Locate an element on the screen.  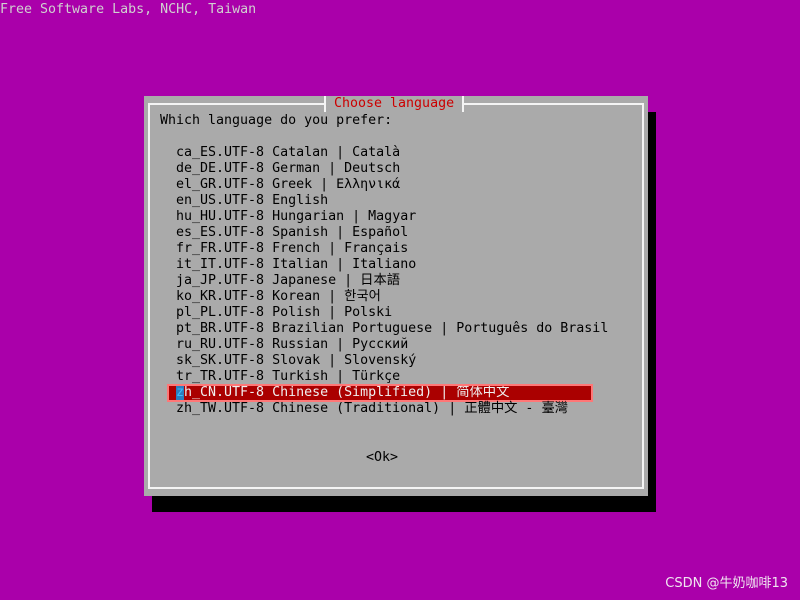
language-english-name: Chinese (Traditional) is located at coordinates (356, 408).